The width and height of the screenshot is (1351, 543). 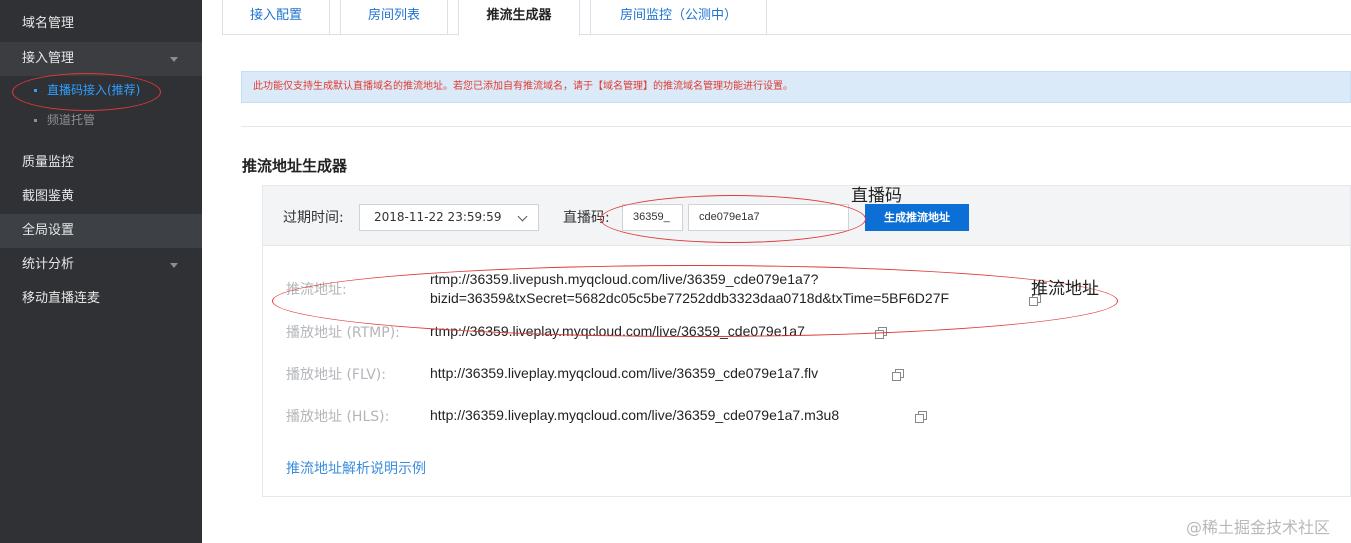 I want to click on sidebar-item-screenshot-review: 截图鉴黄, so click(x=101, y=197).